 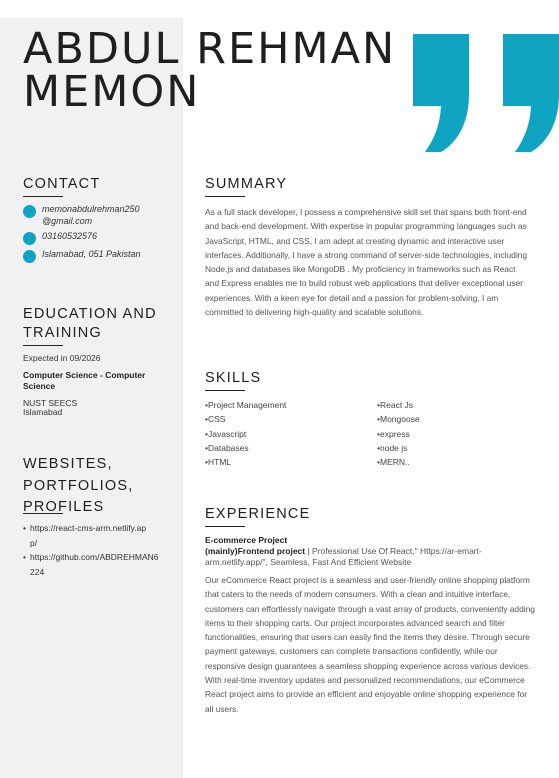 I want to click on location-text: Islamabad, 051 Pakistan, so click(x=91, y=254).